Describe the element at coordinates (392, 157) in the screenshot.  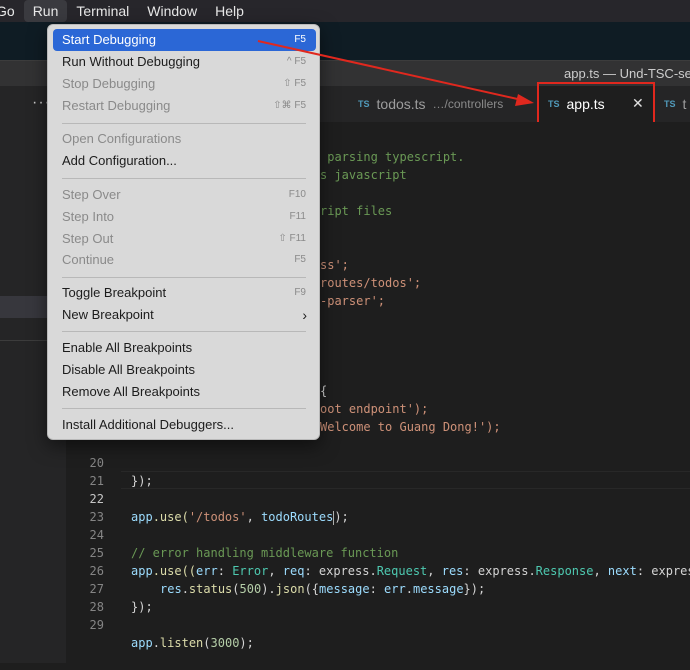
I see `code-fragment: parsing typescript.` at that location.